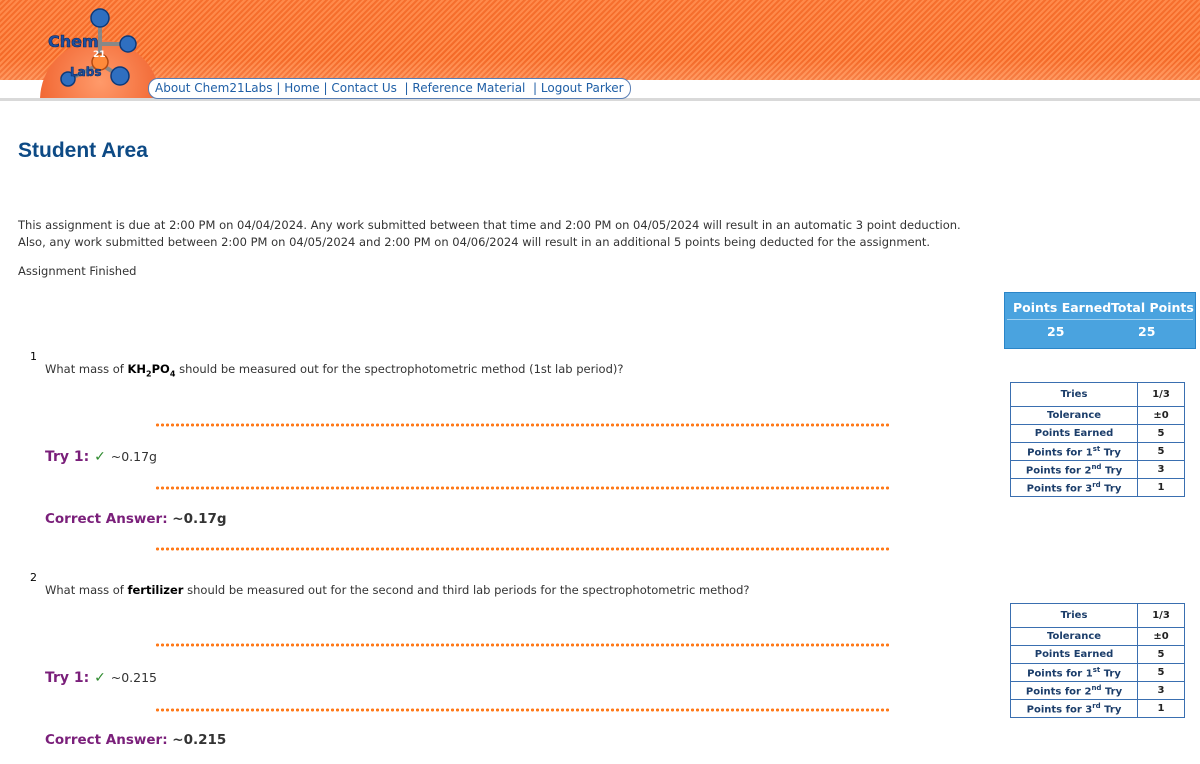 The image size is (1200, 764). What do you see at coordinates (99, 55) in the screenshot?
I see `logo-text-21: 21` at bounding box center [99, 55].